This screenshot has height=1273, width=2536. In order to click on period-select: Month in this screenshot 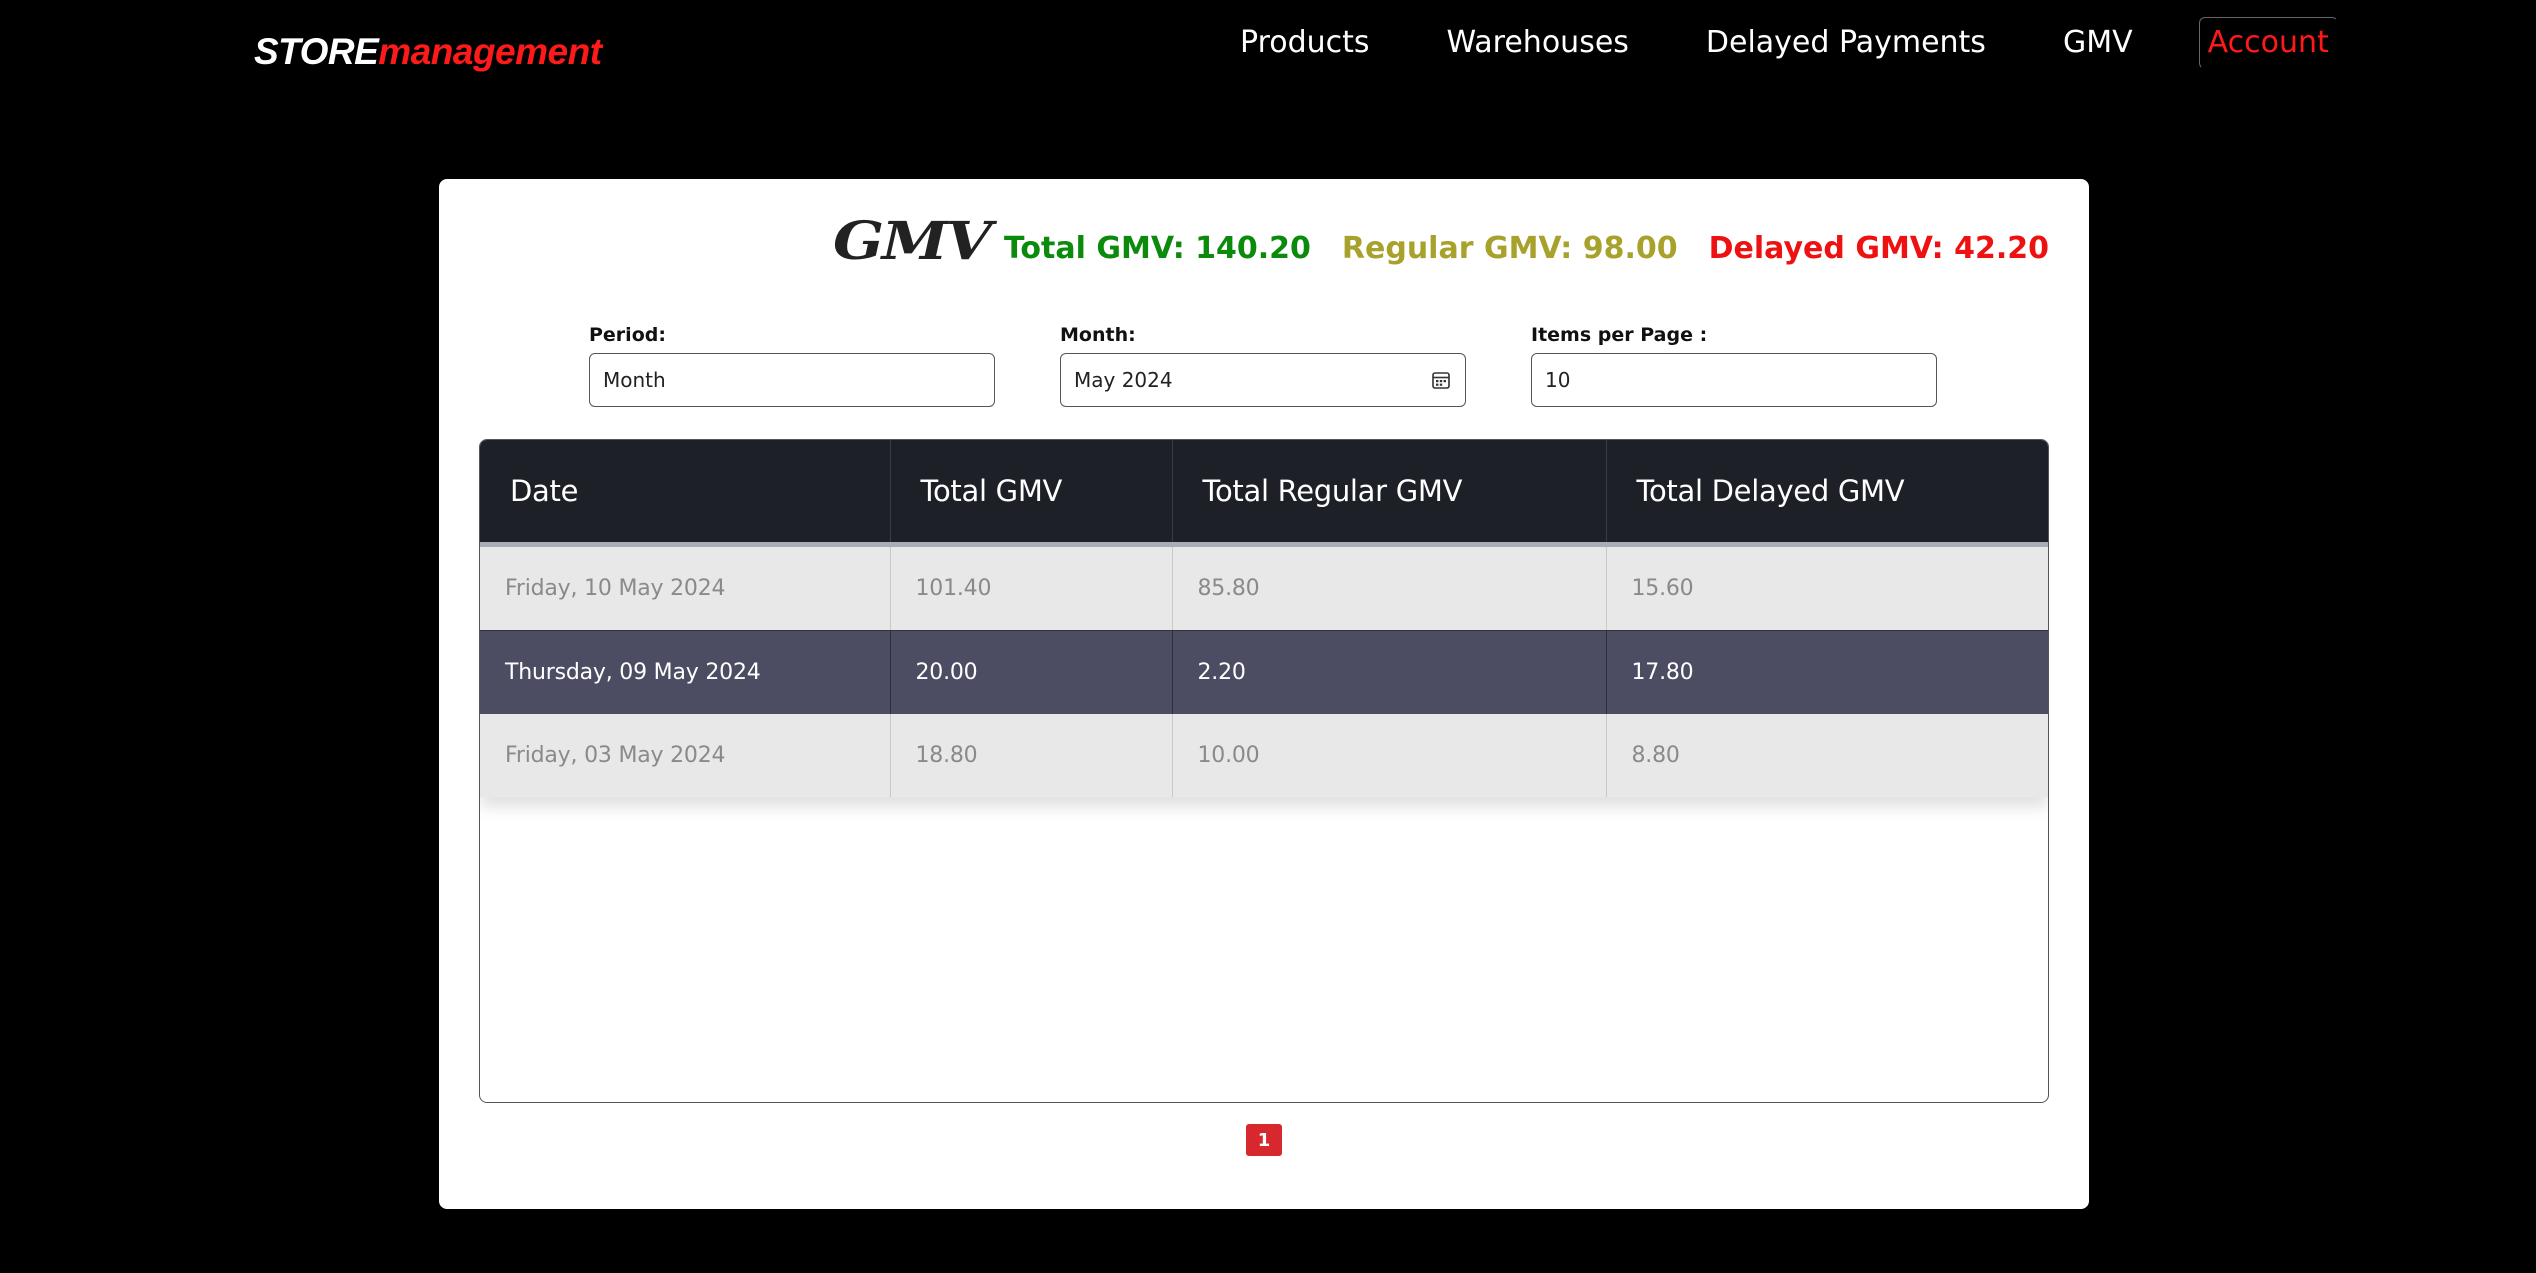, I will do `click(792, 380)`.